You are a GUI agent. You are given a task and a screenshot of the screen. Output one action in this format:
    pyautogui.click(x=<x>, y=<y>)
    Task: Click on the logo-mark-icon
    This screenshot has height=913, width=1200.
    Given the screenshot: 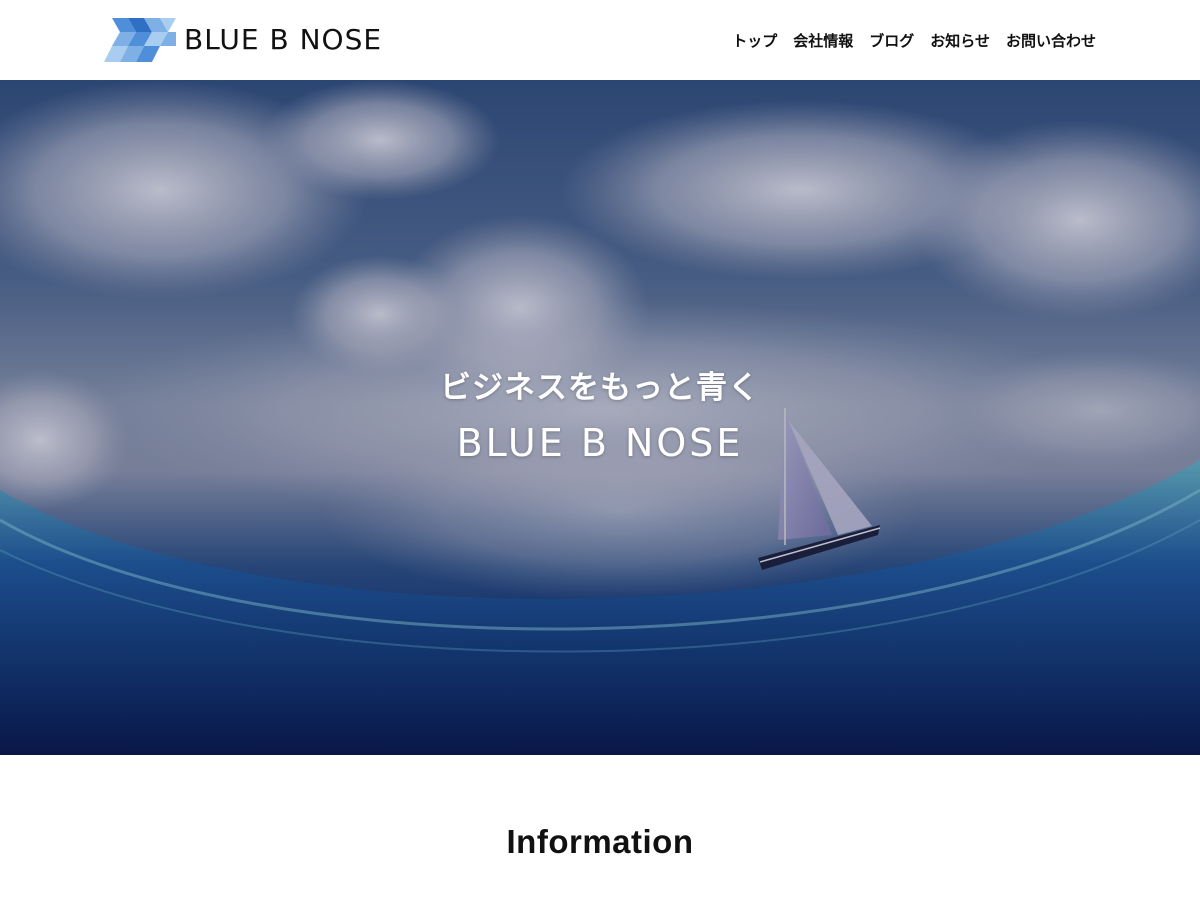 What is the action you would take?
    pyautogui.click(x=140, y=40)
    